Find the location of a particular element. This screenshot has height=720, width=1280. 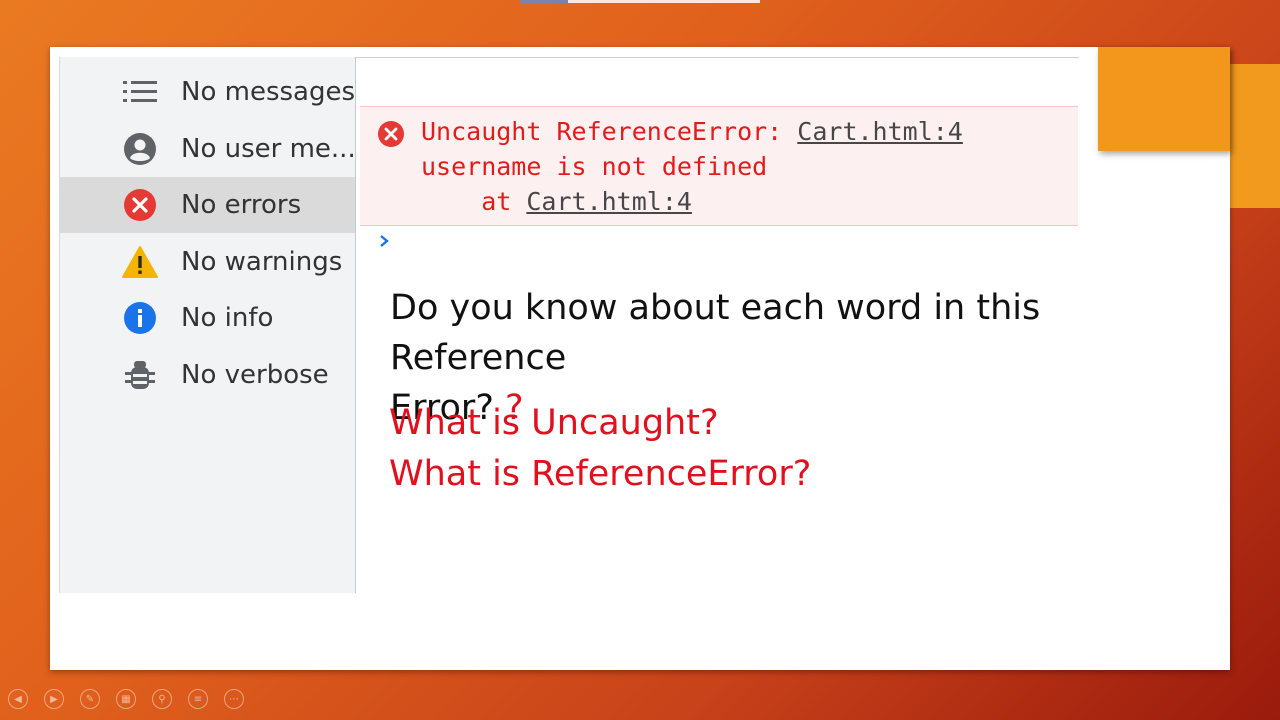

previous-icon: ◀ is located at coordinates (18, 699).